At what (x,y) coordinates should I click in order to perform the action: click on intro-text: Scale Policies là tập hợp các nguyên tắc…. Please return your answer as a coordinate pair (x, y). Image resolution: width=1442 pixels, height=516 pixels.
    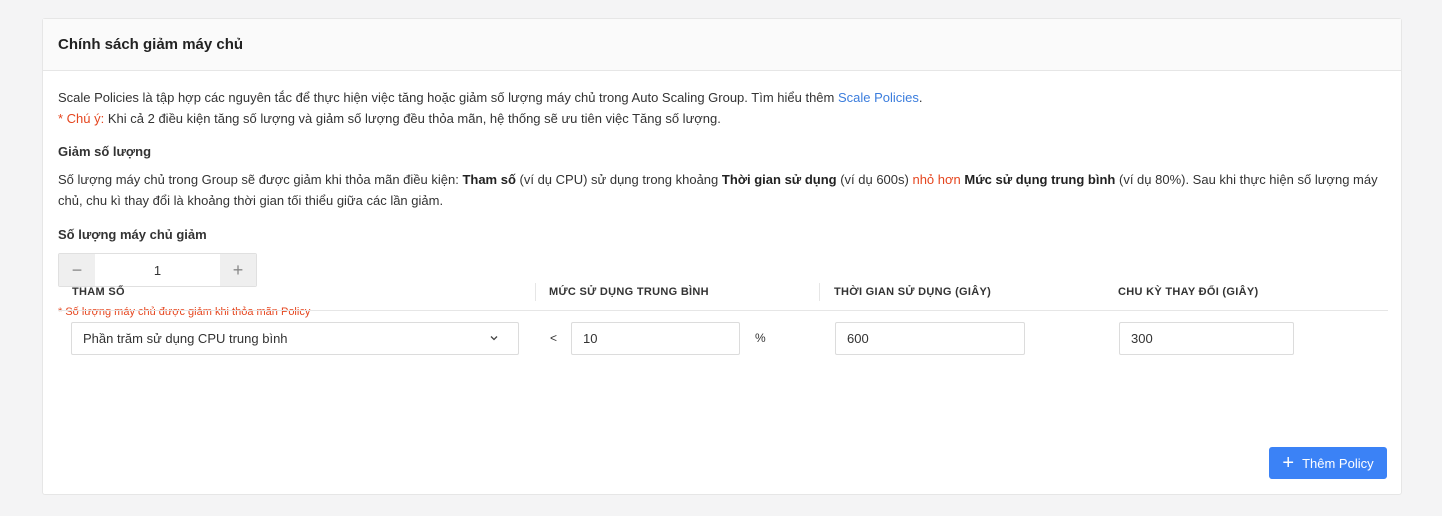
    Looking at the image, I should click on (722, 97).